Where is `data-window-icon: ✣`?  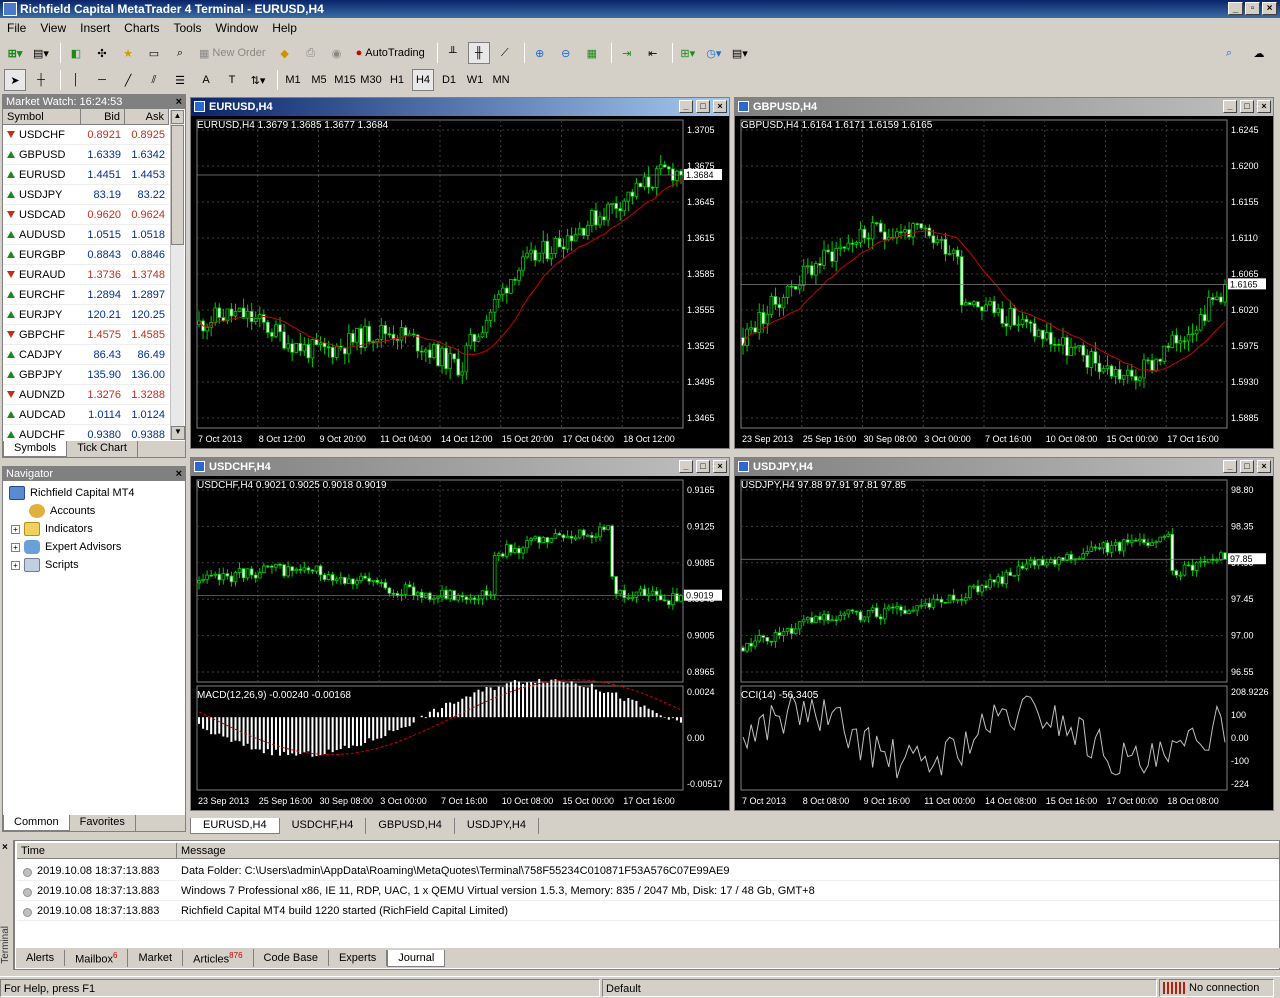
data-window-icon: ✣ is located at coordinates (102, 53).